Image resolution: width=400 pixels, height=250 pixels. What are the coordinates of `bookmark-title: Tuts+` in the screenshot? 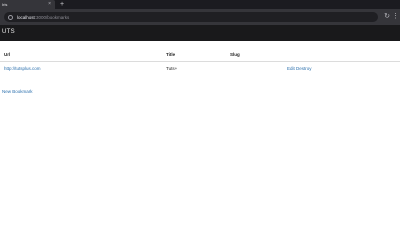 It's located at (172, 68).